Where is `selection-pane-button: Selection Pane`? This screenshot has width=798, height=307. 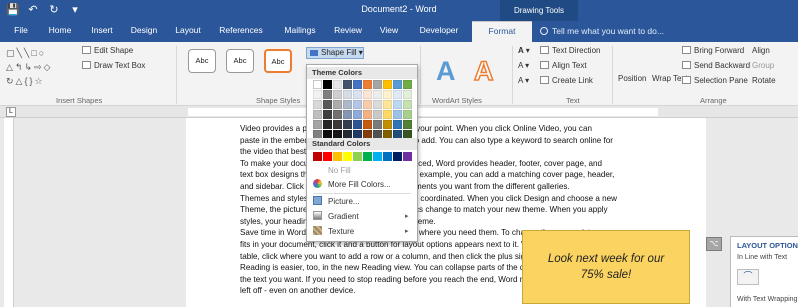 selection-pane-button: Selection Pane is located at coordinates (715, 80).